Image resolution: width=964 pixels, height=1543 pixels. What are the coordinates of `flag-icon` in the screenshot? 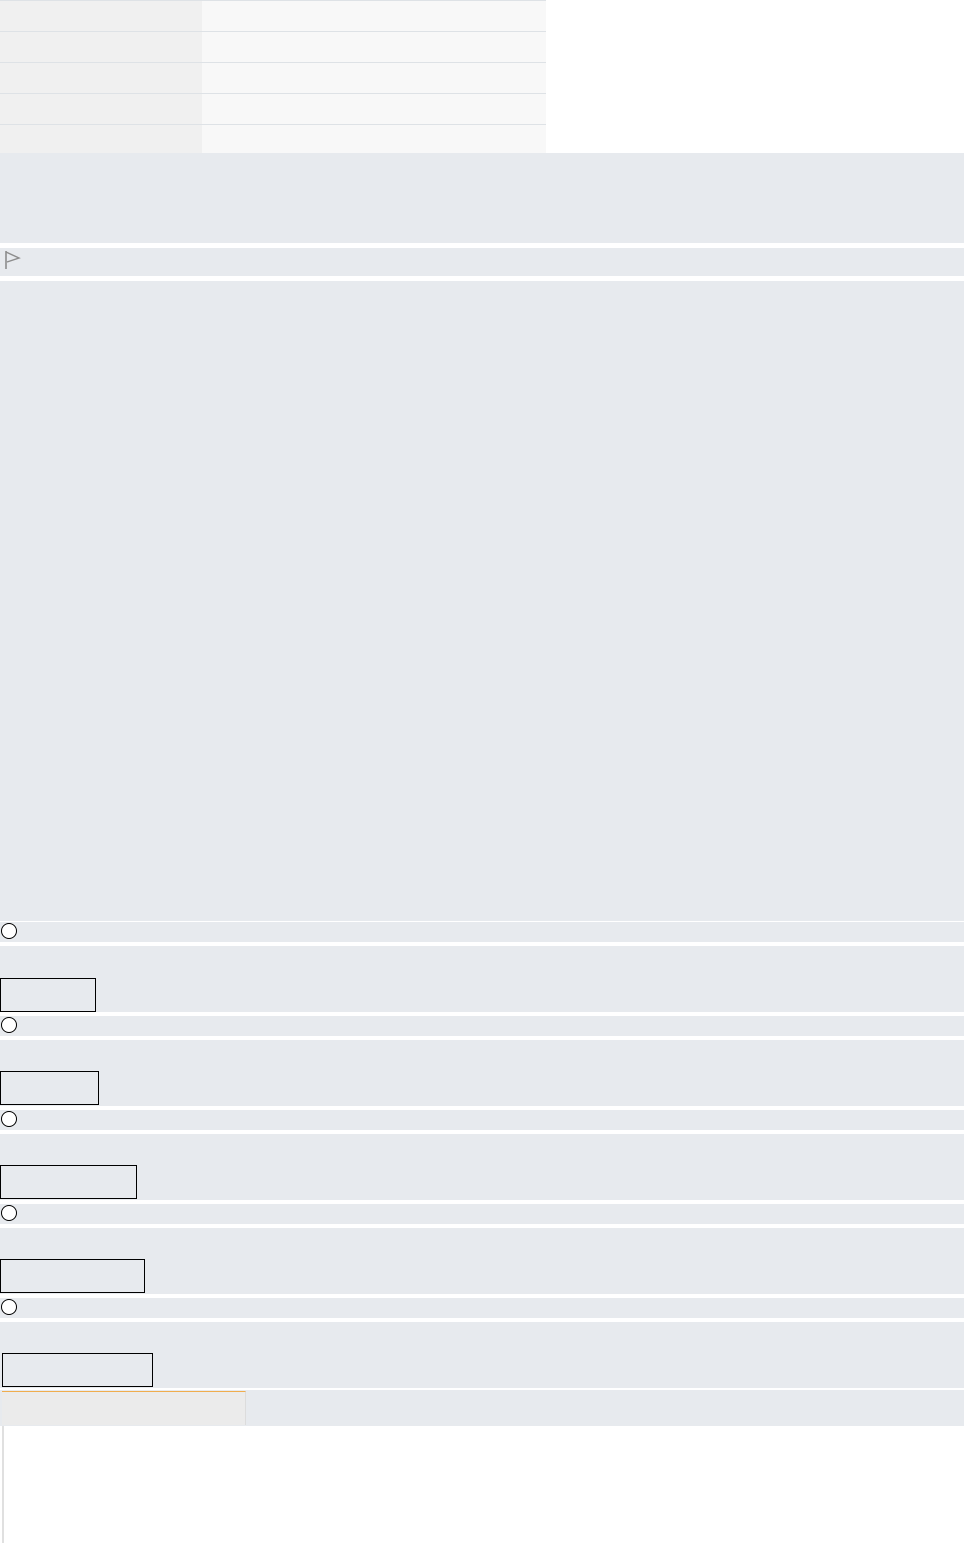 It's located at (12, 260).